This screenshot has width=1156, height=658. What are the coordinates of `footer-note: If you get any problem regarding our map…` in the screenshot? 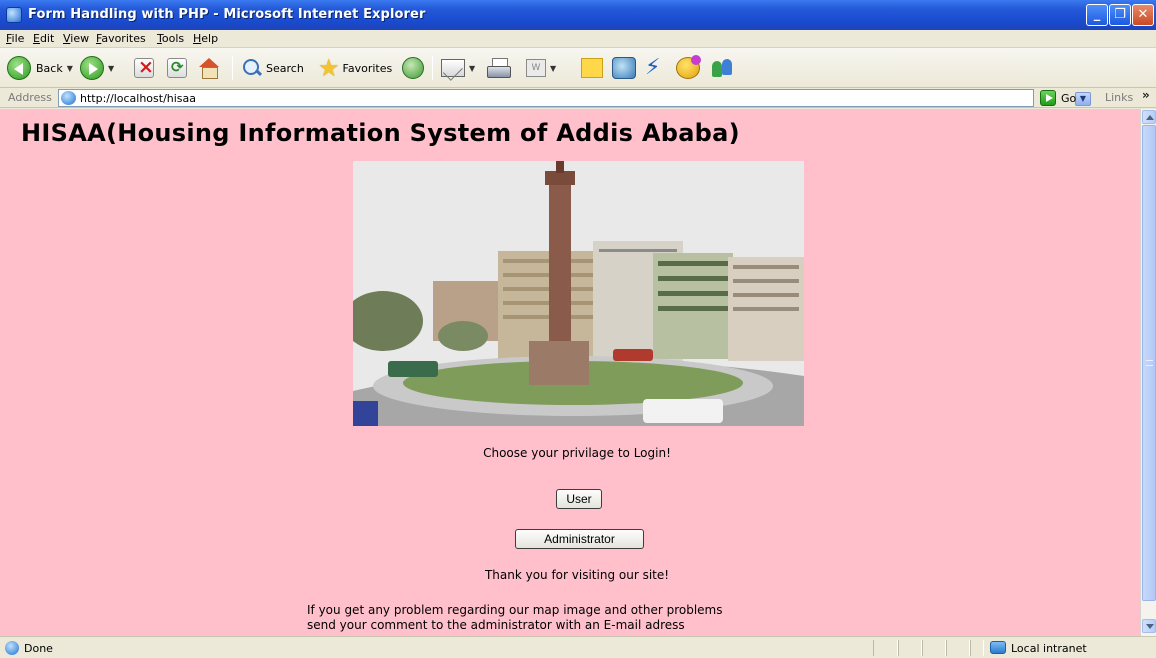 It's located at (514, 618).